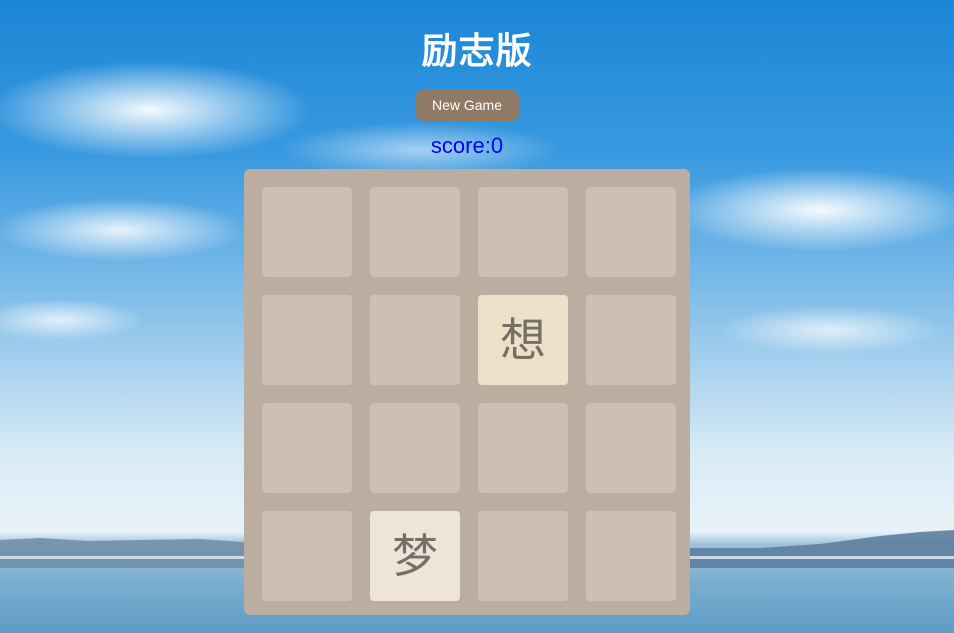 This screenshot has width=954, height=633. I want to click on score-display: score:0, so click(467, 145).